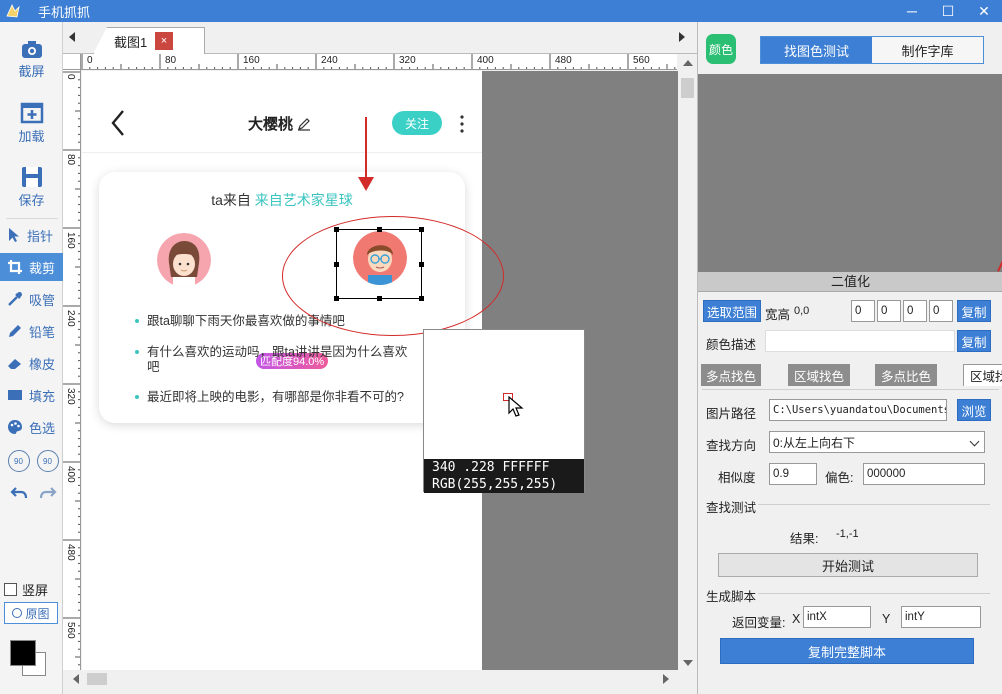  Describe the element at coordinates (15, 267) in the screenshot. I see `crop-icon` at that location.